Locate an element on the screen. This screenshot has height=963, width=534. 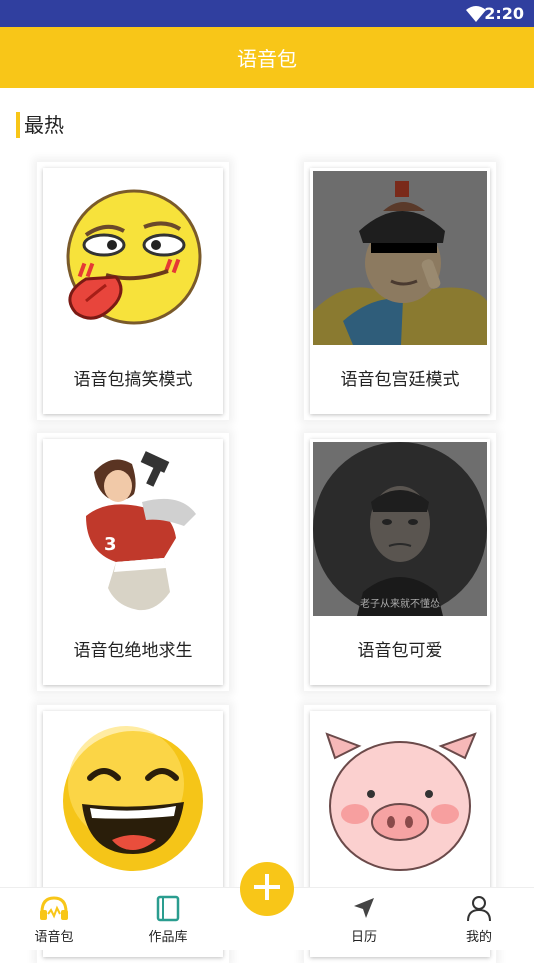
card-label: 语音包可爱 is located at coordinates (400, 651).